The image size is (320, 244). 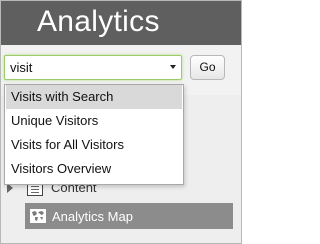 What do you see at coordinates (38, 216) in the screenshot?
I see `world-map-icon` at bounding box center [38, 216].